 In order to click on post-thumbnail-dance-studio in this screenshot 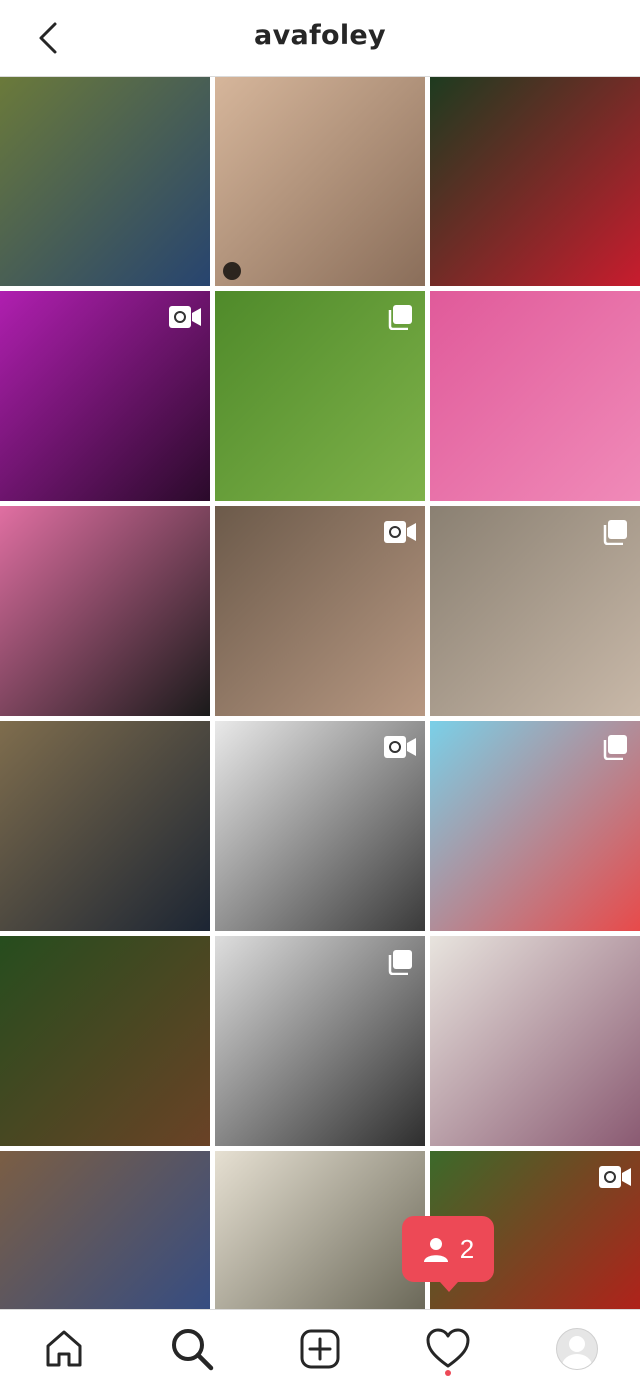, I will do `click(320, 826)`.